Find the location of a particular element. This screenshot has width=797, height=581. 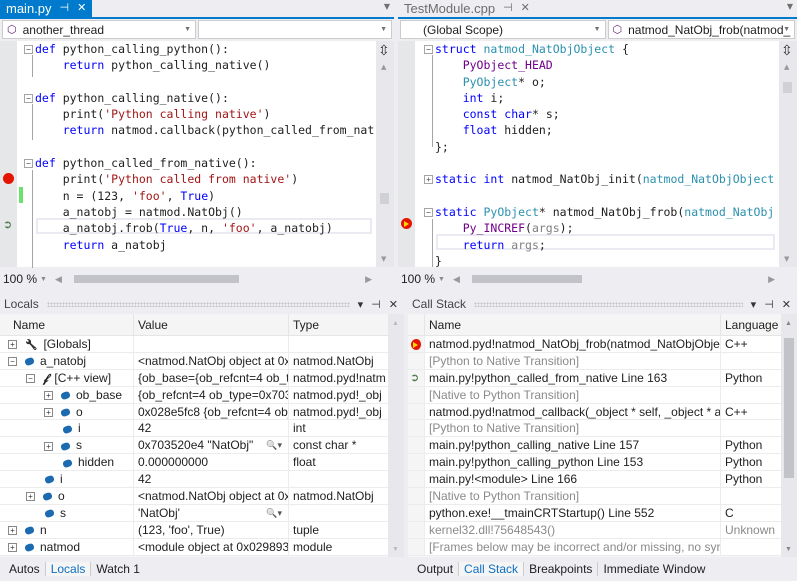

locals-row: s 'NatObj' 🔍▾ is located at coordinates (202, 513).